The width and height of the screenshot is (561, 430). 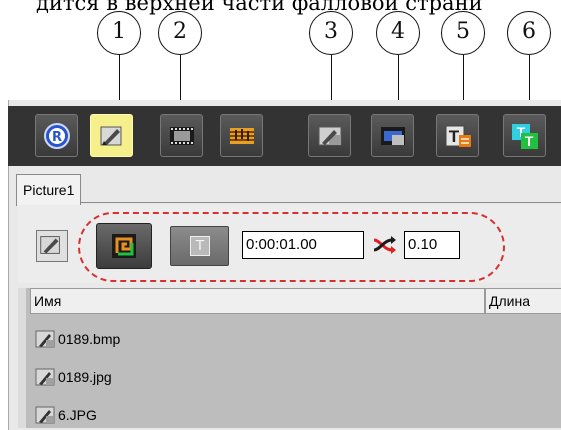 I want to click on text-toggle-button: T, so click(x=199, y=246).